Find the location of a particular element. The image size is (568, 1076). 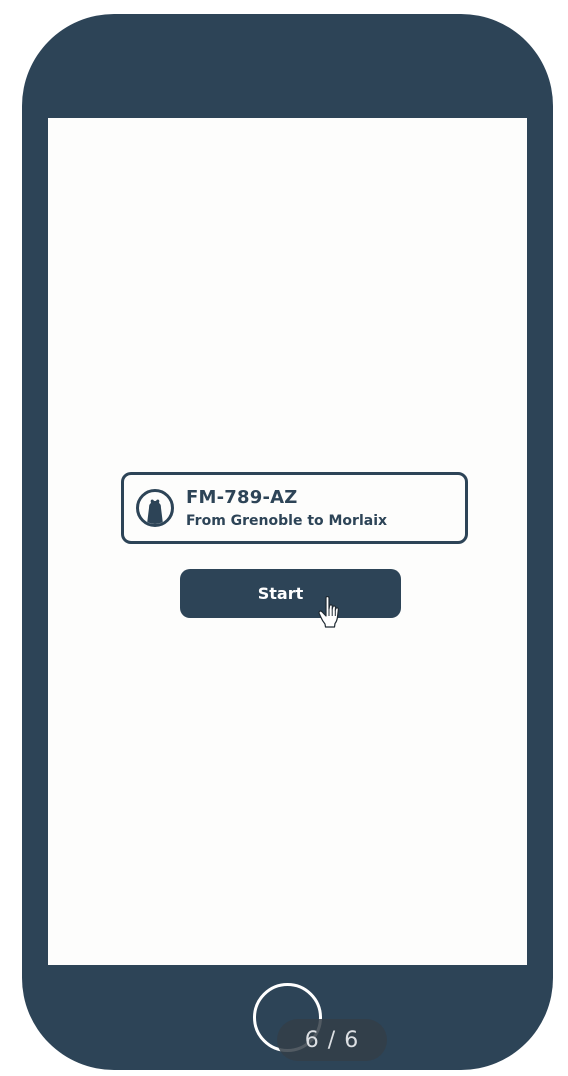

vehicle-card: FM-789-AZ From Grenoble to Morlaix is located at coordinates (294, 508).